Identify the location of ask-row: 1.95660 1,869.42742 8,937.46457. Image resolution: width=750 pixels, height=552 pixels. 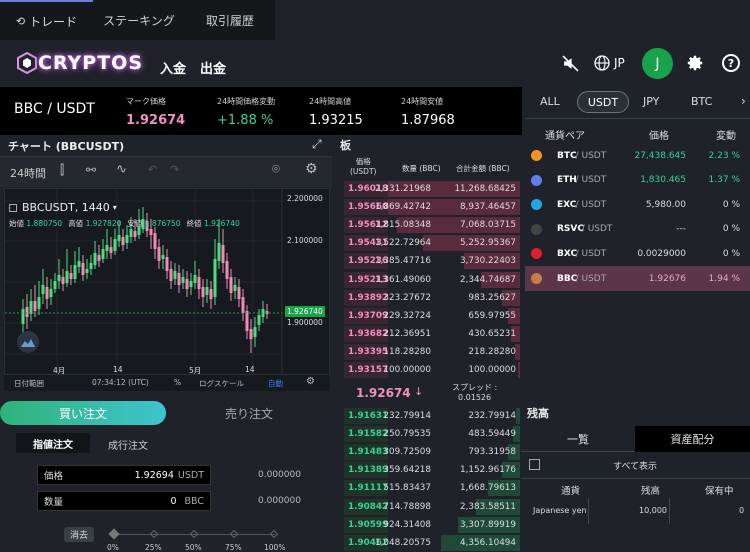
(432, 207).